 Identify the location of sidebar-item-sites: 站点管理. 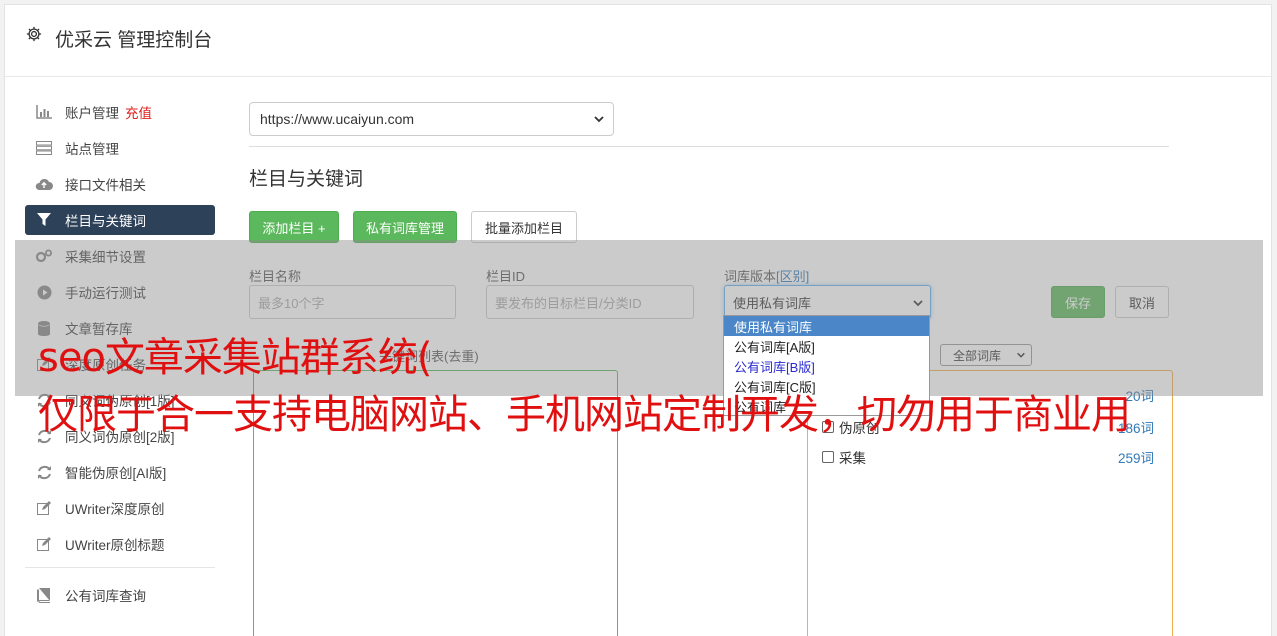
(120, 148).